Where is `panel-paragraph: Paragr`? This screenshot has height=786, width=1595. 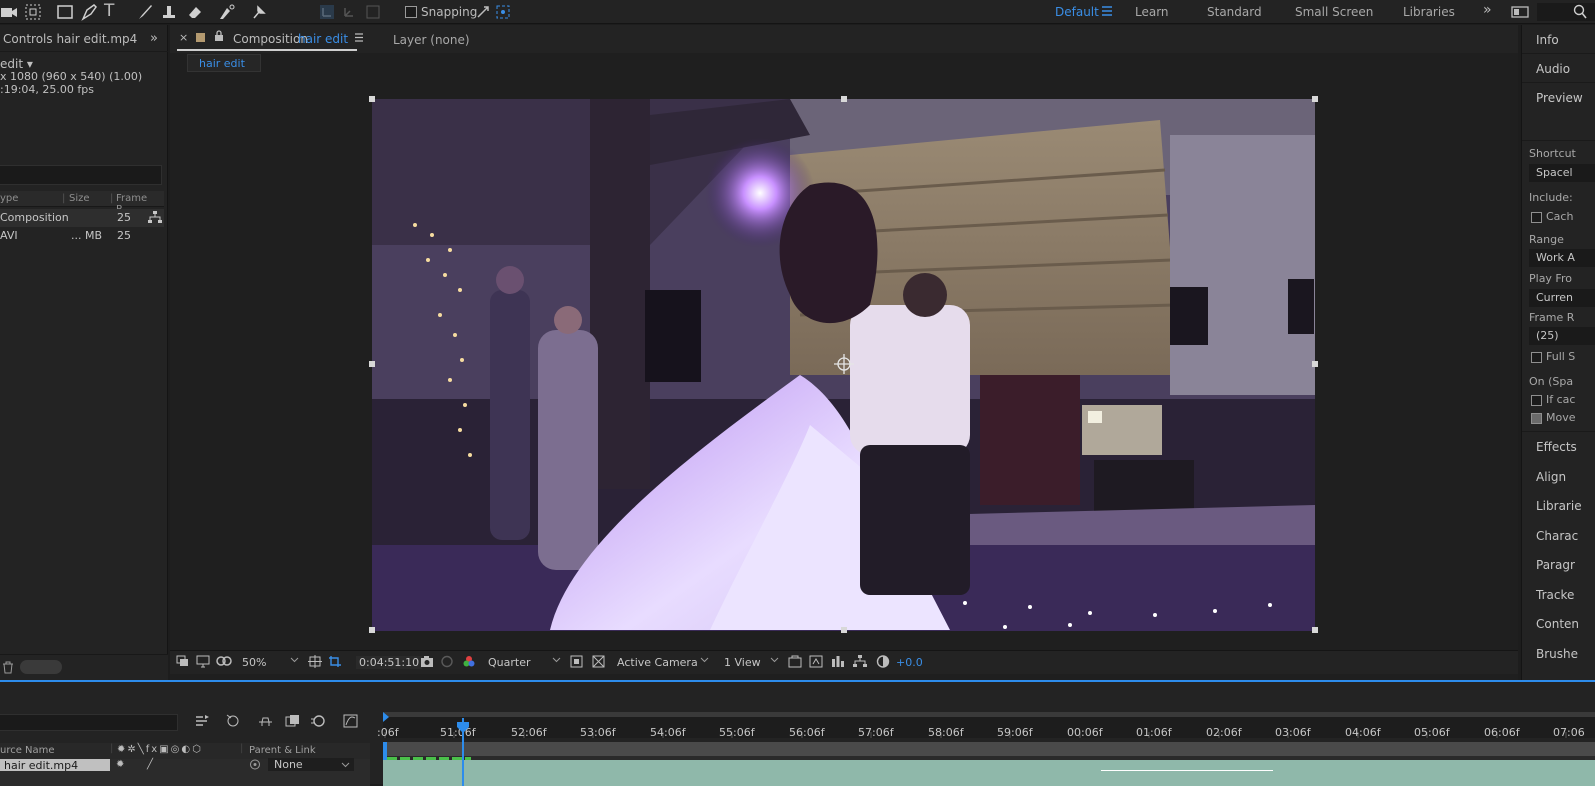
panel-paragraph: Paragr is located at coordinates (1555, 565).